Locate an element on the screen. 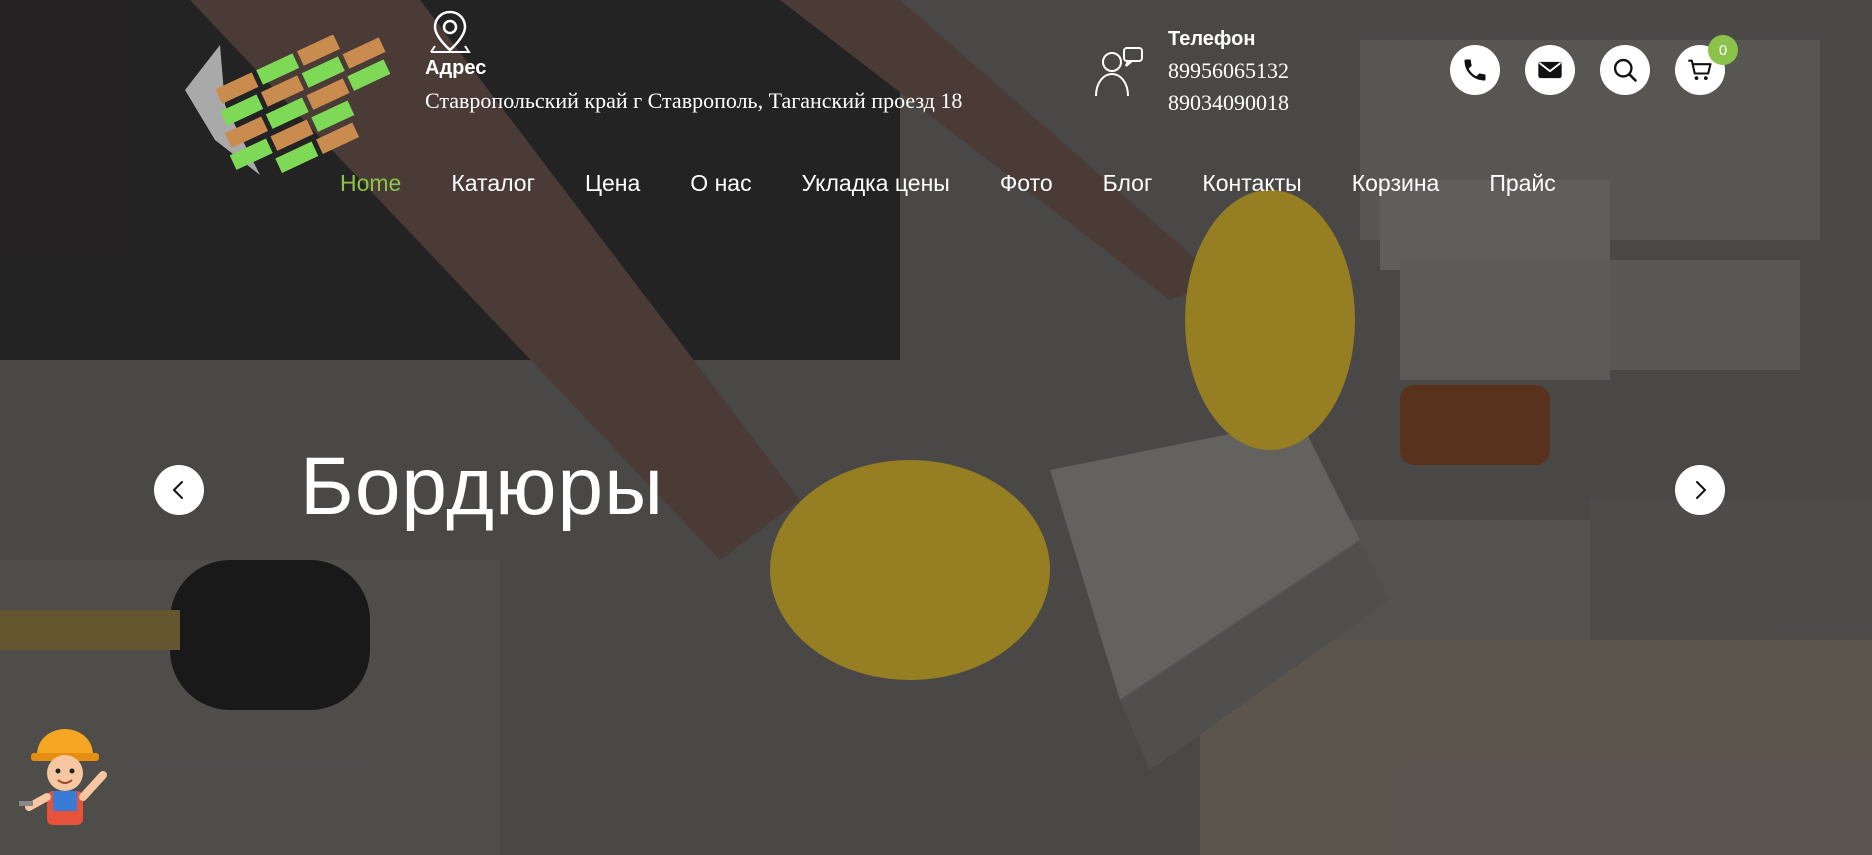 This screenshot has width=1872, height=855. nav-item-contacts: Контакты is located at coordinates (1251, 183).